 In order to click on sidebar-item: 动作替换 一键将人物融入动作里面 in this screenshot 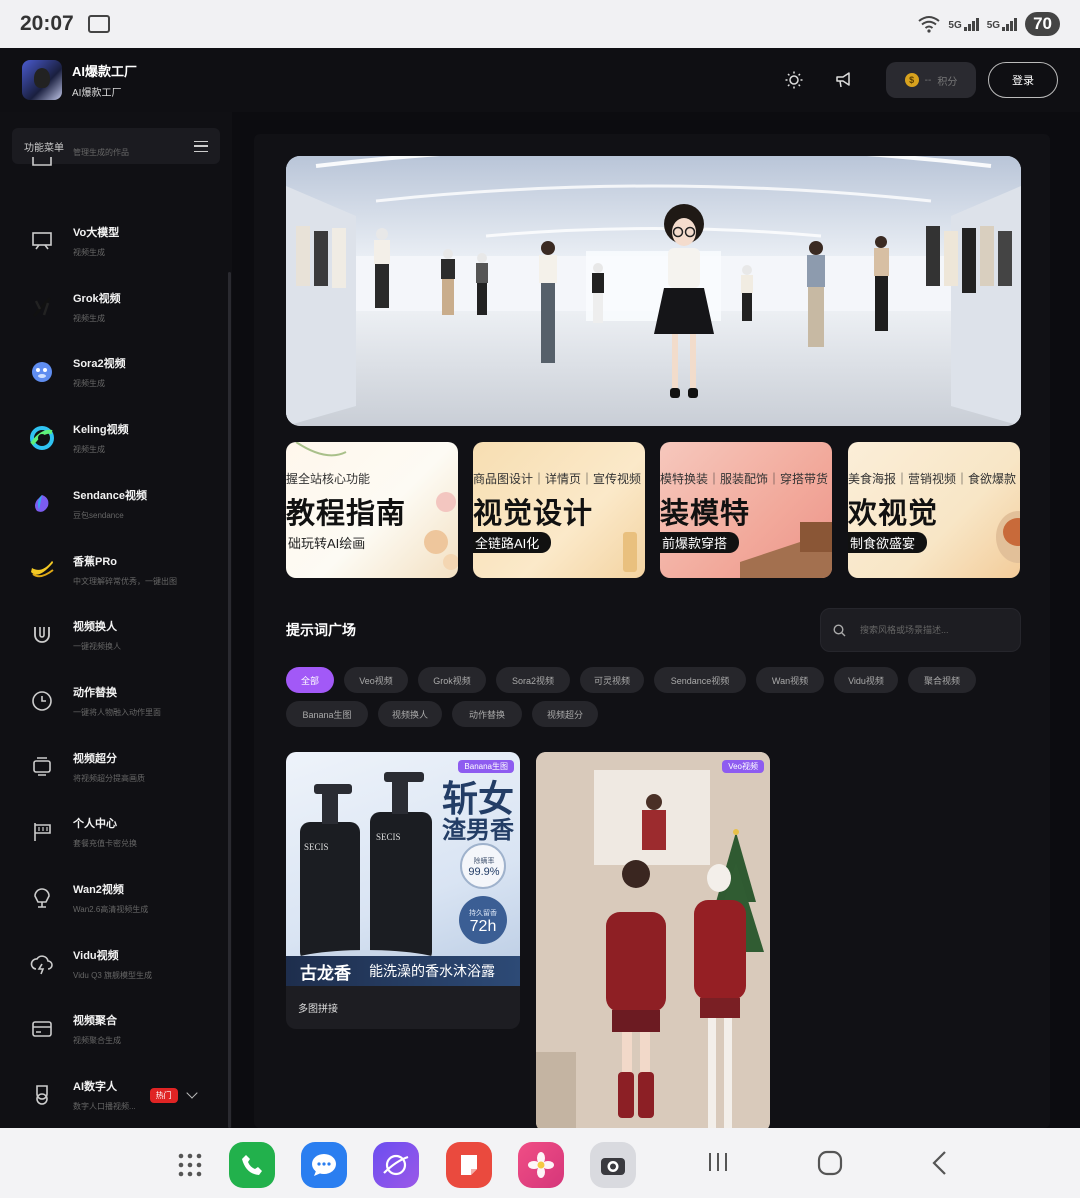, I will do `click(114, 701)`.